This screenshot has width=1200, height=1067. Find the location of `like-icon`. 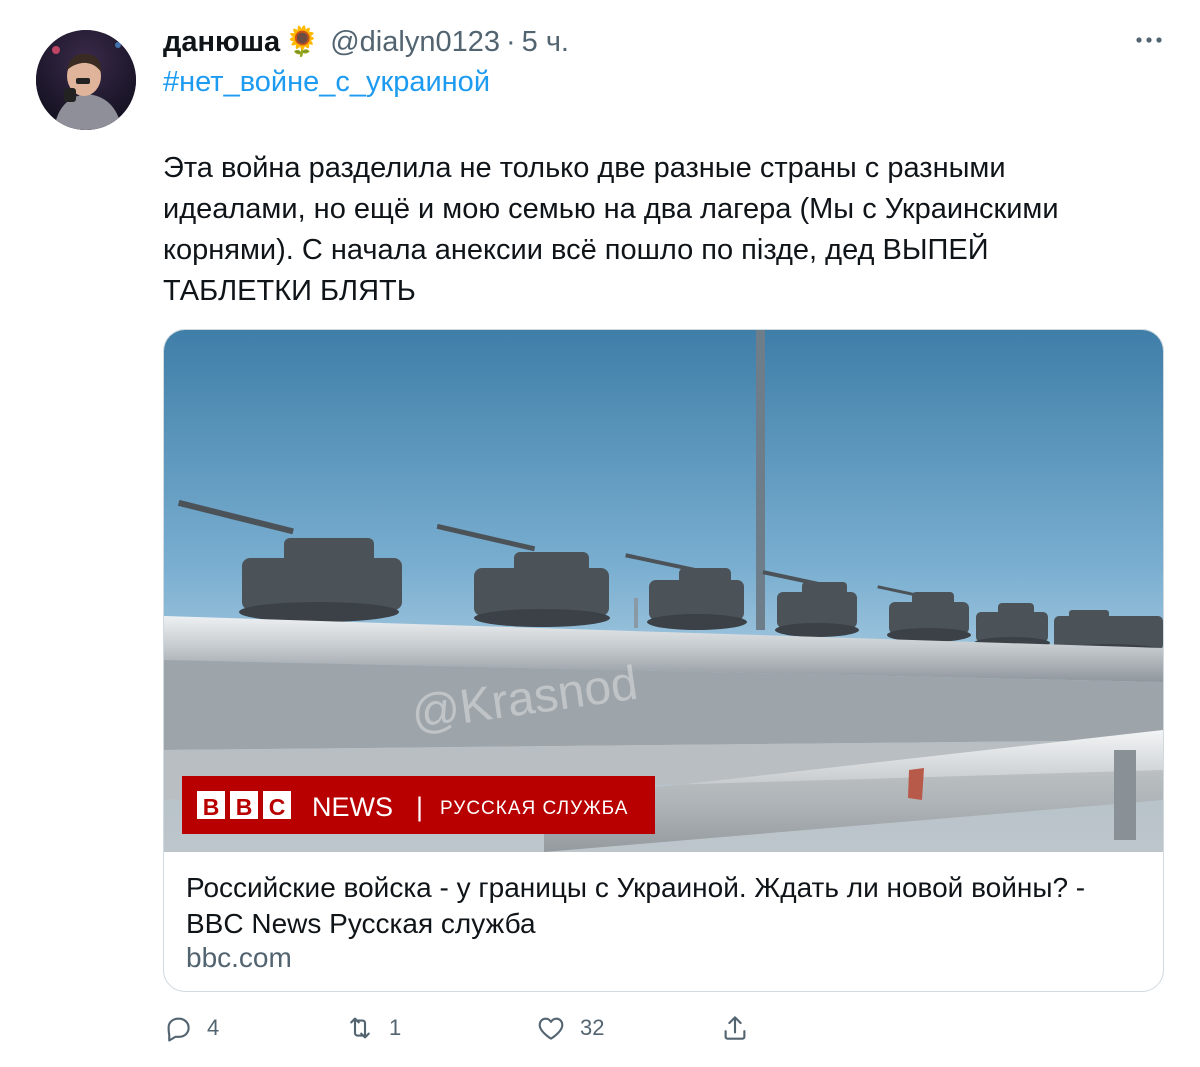

like-icon is located at coordinates (551, 1028).